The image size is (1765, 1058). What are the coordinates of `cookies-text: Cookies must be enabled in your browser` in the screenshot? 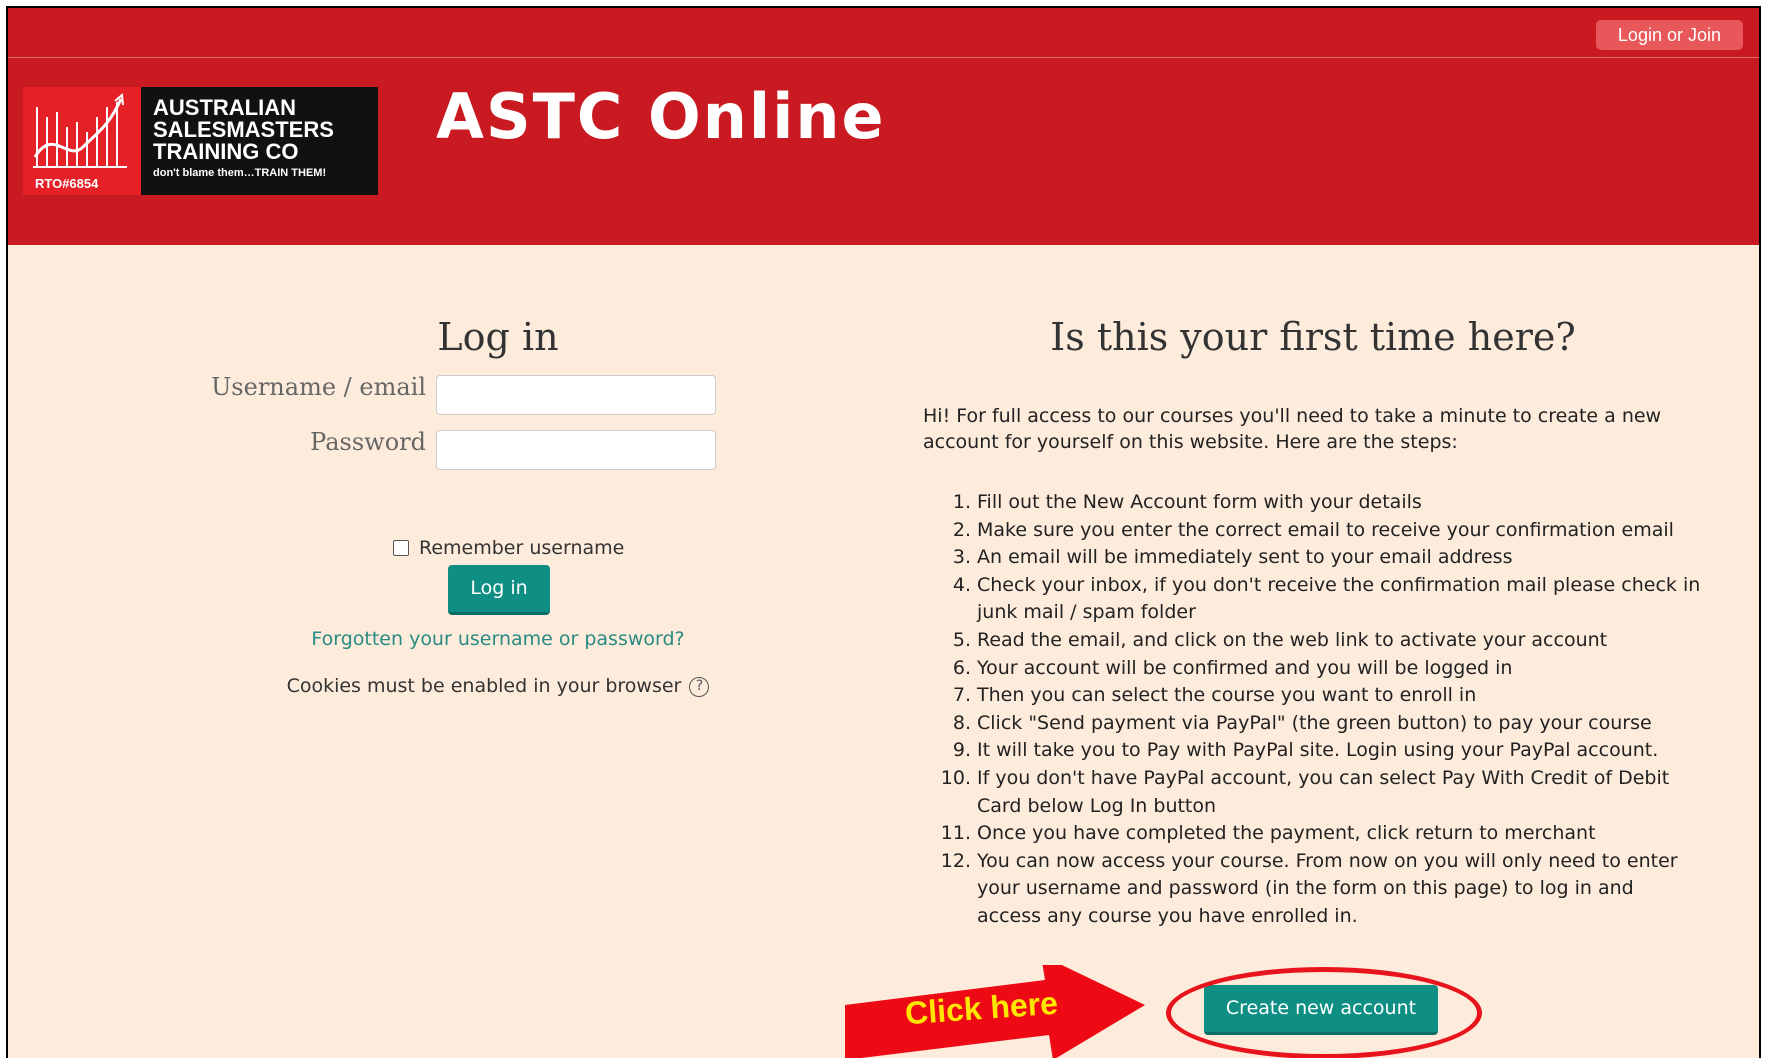 It's located at (484, 686).